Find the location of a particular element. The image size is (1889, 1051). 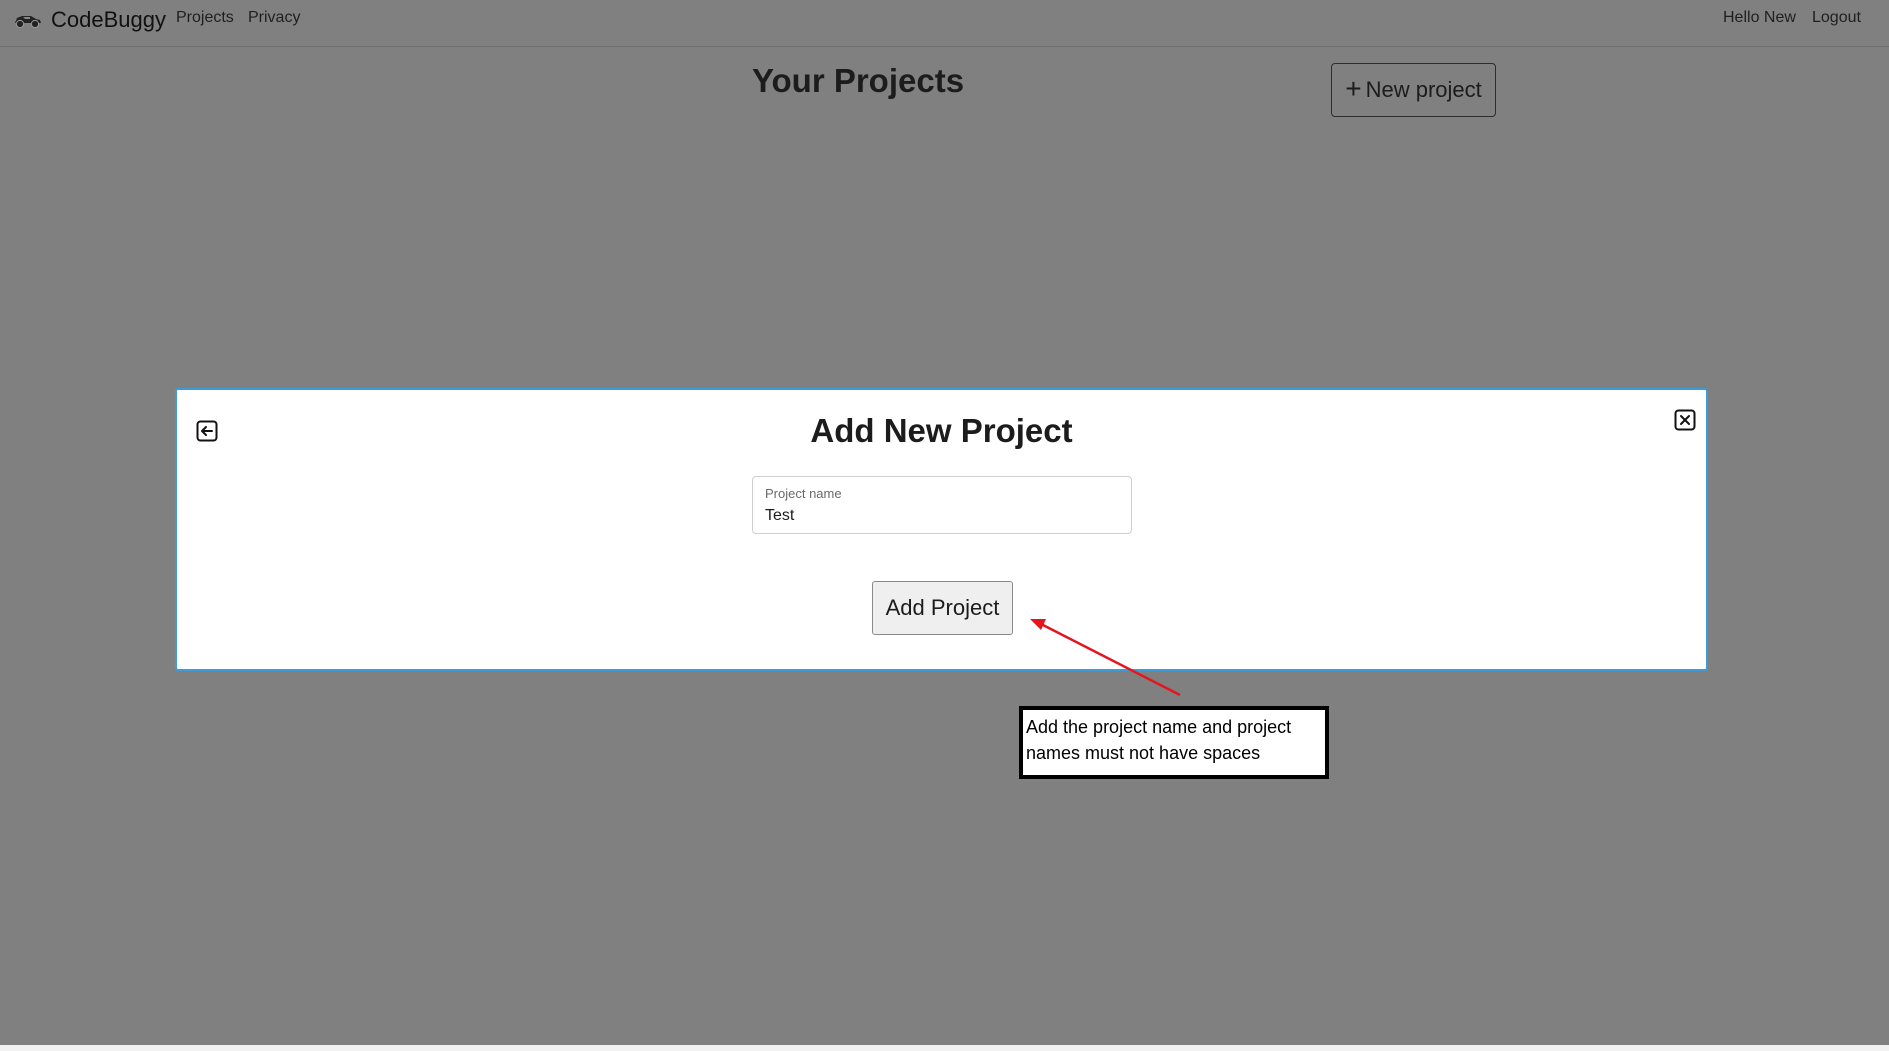

new-project-button: + New project is located at coordinates (1413, 90).